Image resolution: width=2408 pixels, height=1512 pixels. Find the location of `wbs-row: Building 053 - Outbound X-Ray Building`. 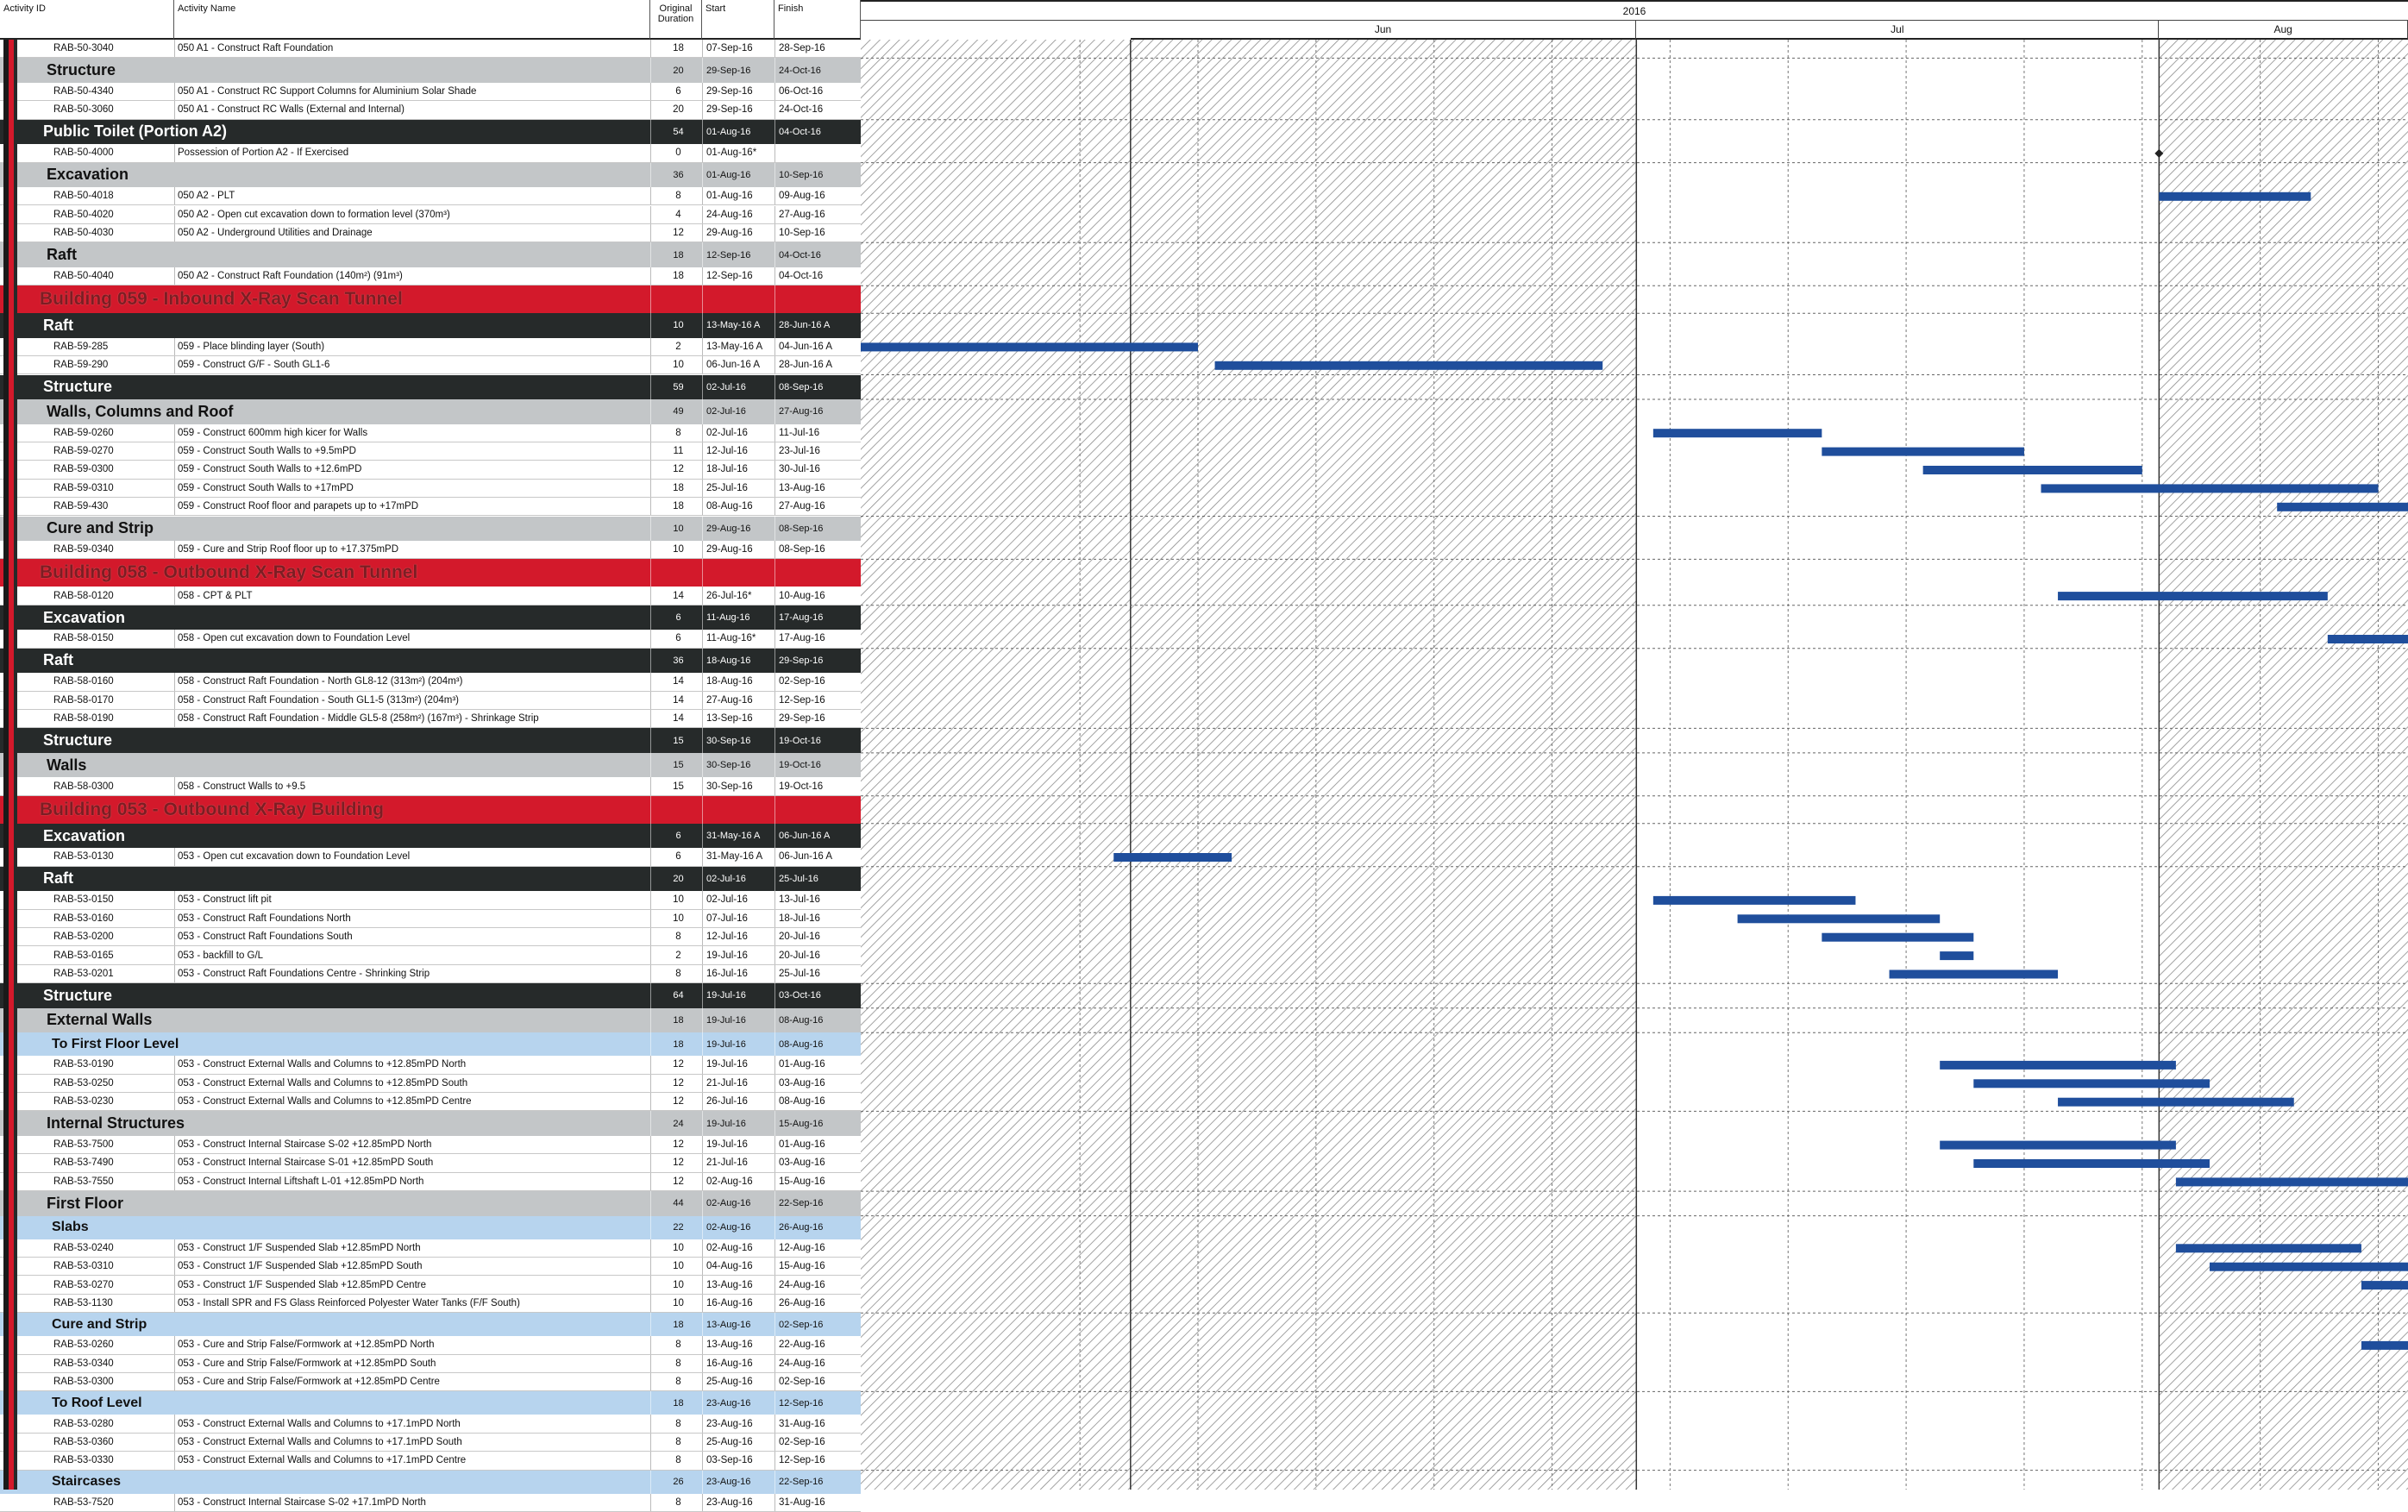

wbs-row: Building 053 - Outbound X-Ray Building is located at coordinates (430, 809).